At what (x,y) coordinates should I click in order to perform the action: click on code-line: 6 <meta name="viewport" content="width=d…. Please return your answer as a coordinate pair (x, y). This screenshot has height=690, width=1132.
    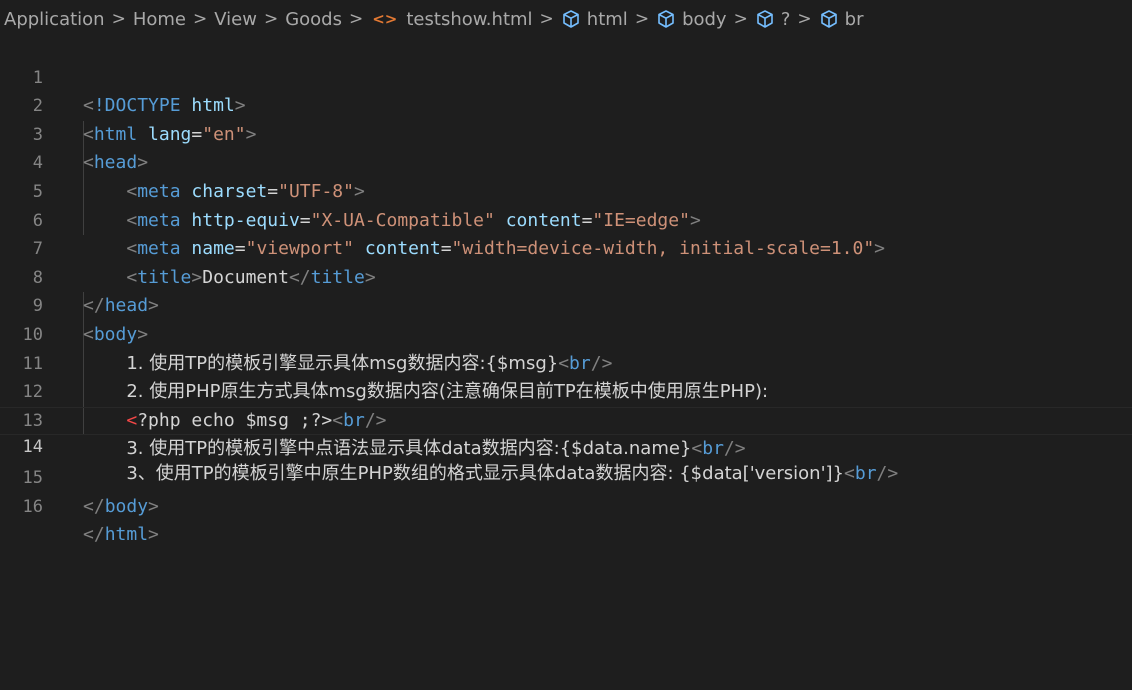
    Looking at the image, I should click on (566, 219).